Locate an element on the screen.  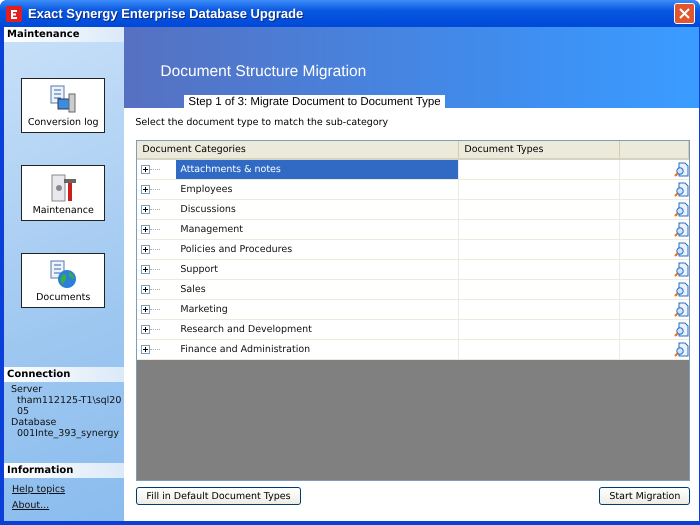
field-value: tham112125-T1\sql20 05 is located at coordinates (69, 406).